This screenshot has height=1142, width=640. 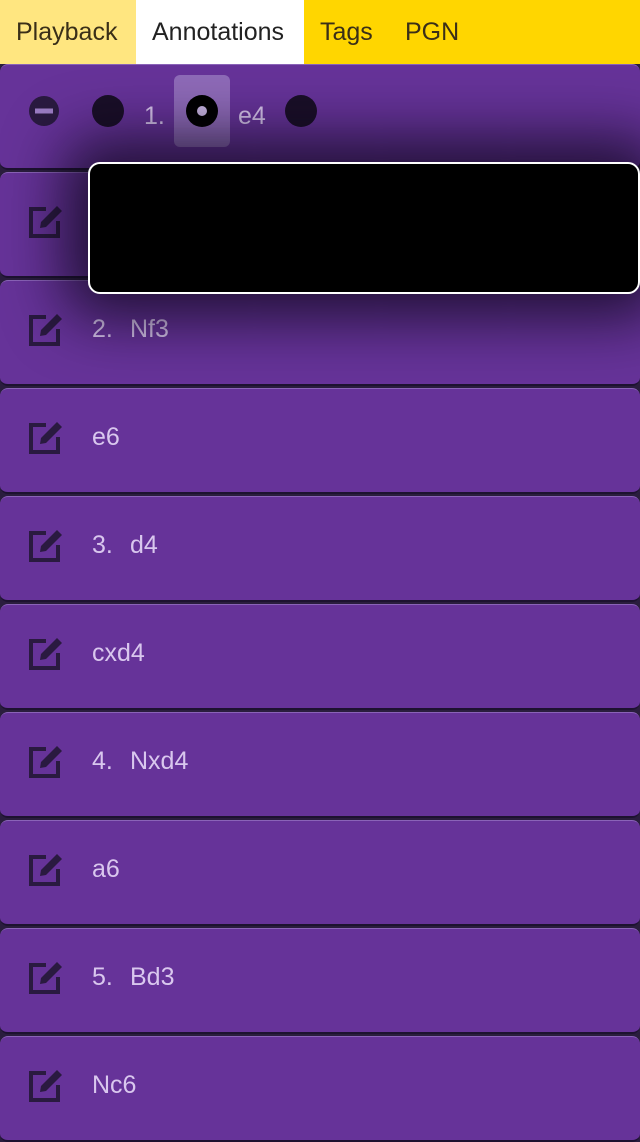 I want to click on move-row: Nc6, so click(x=320, y=1089).